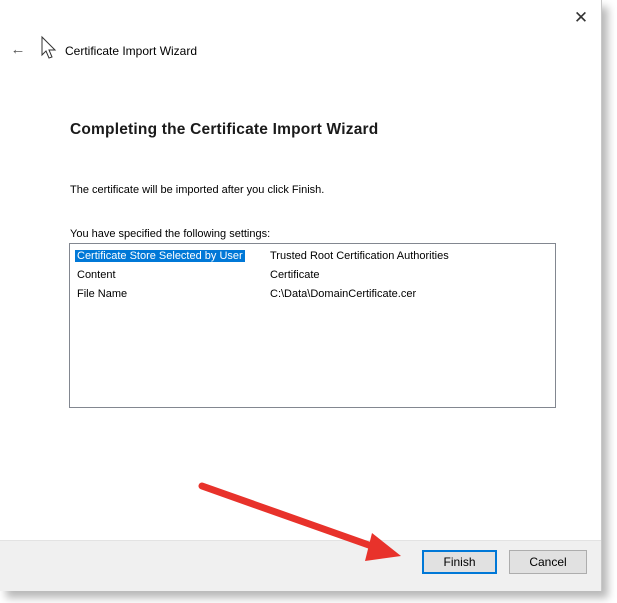  Describe the element at coordinates (548, 562) in the screenshot. I see `cancel-button: Cancel` at that location.